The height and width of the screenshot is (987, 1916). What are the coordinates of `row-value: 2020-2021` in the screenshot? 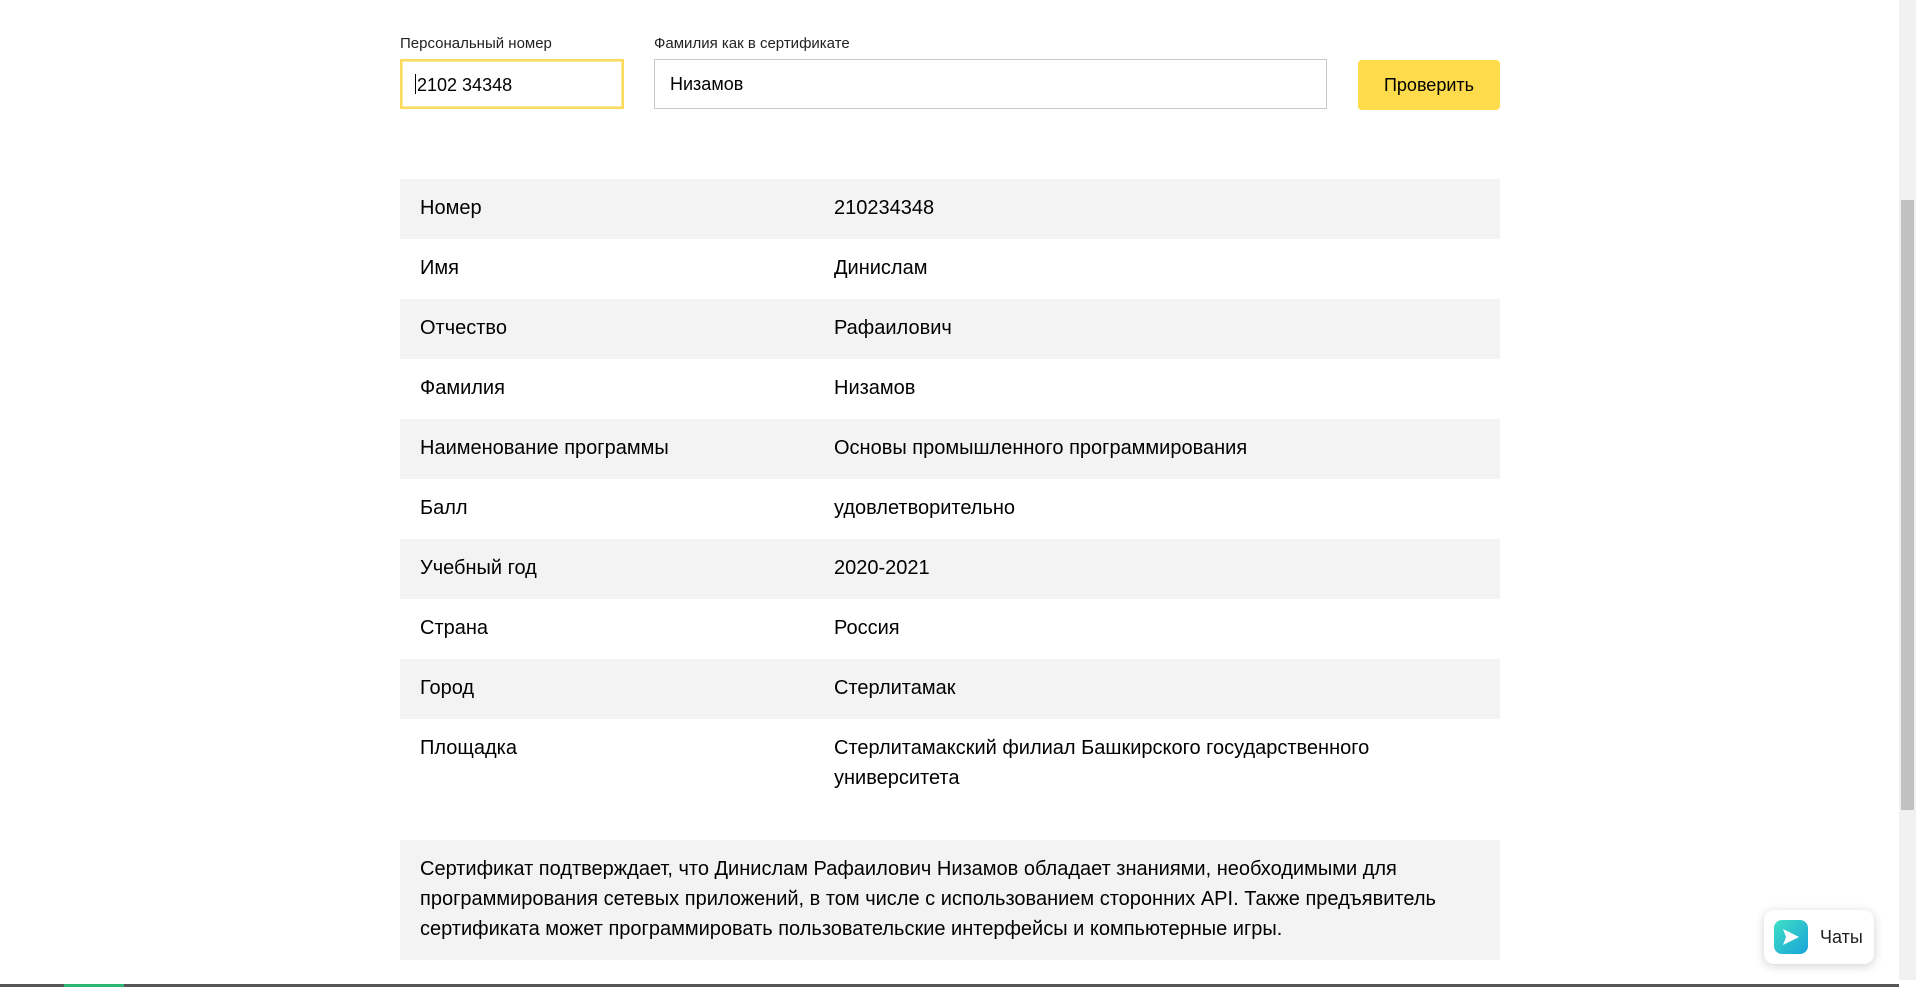 It's located at (882, 568).